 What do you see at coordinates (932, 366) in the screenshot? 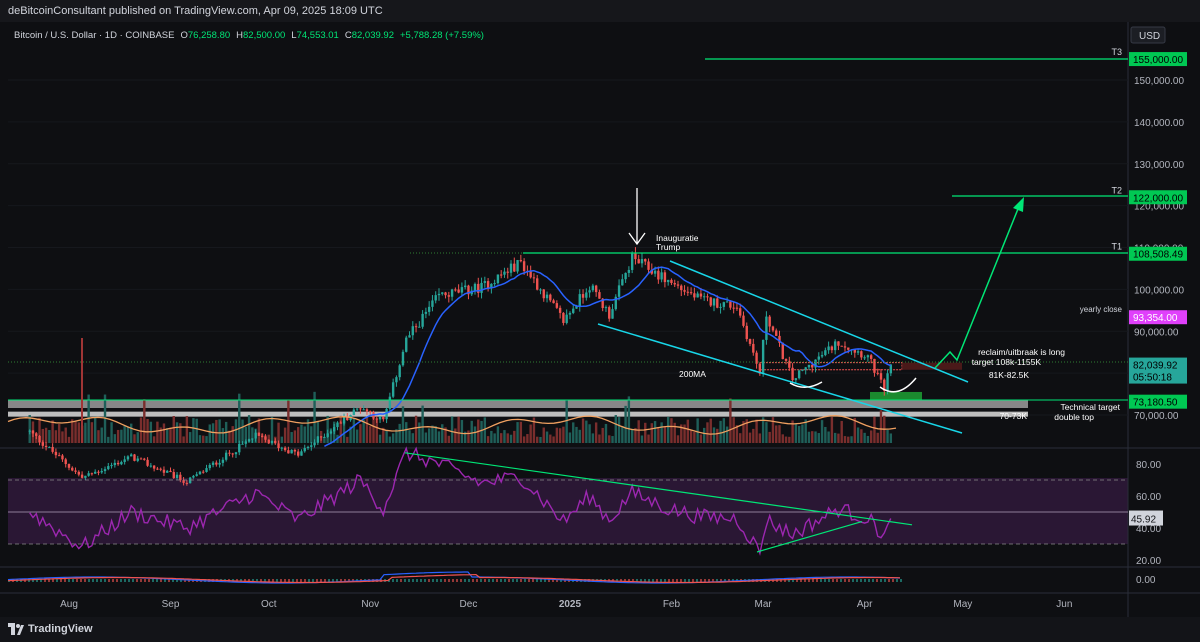
I see `resistance-zone-extension` at bounding box center [932, 366].